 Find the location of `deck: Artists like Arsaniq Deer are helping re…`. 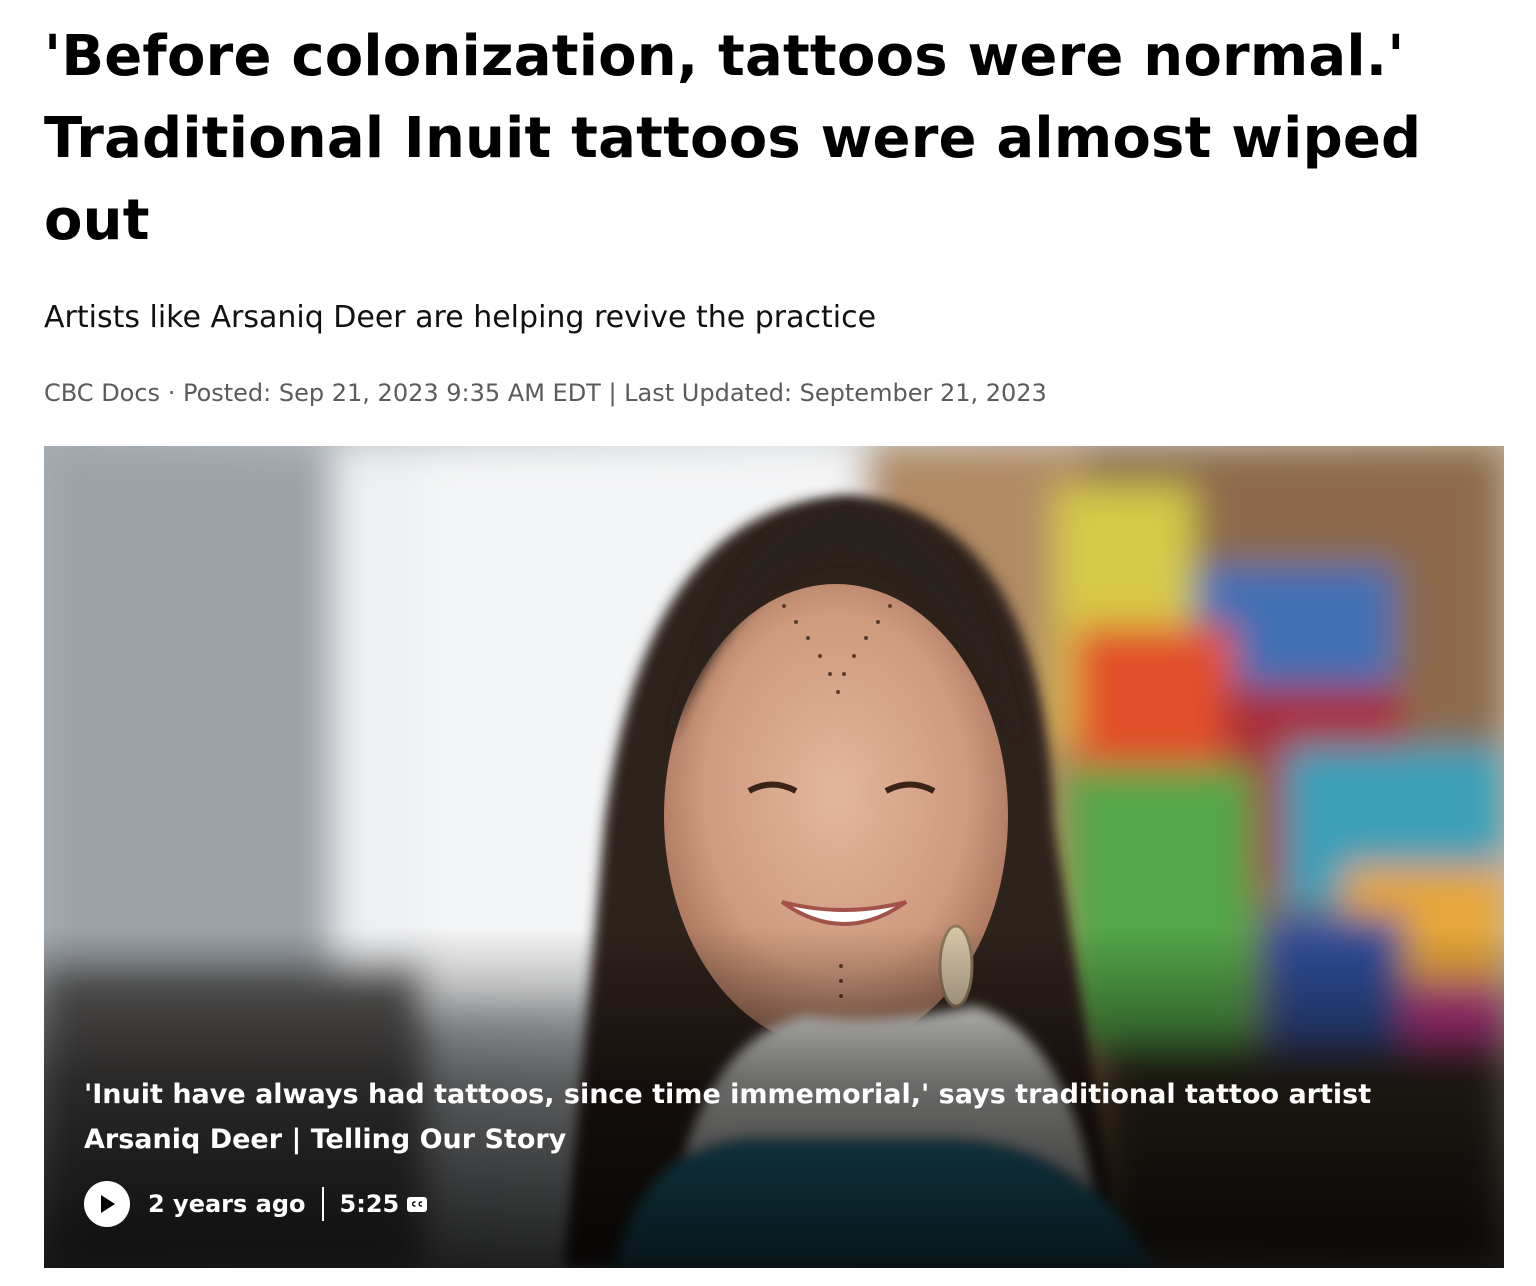

deck: Artists like Arsaniq Deer are helping re… is located at coordinates (460, 317).